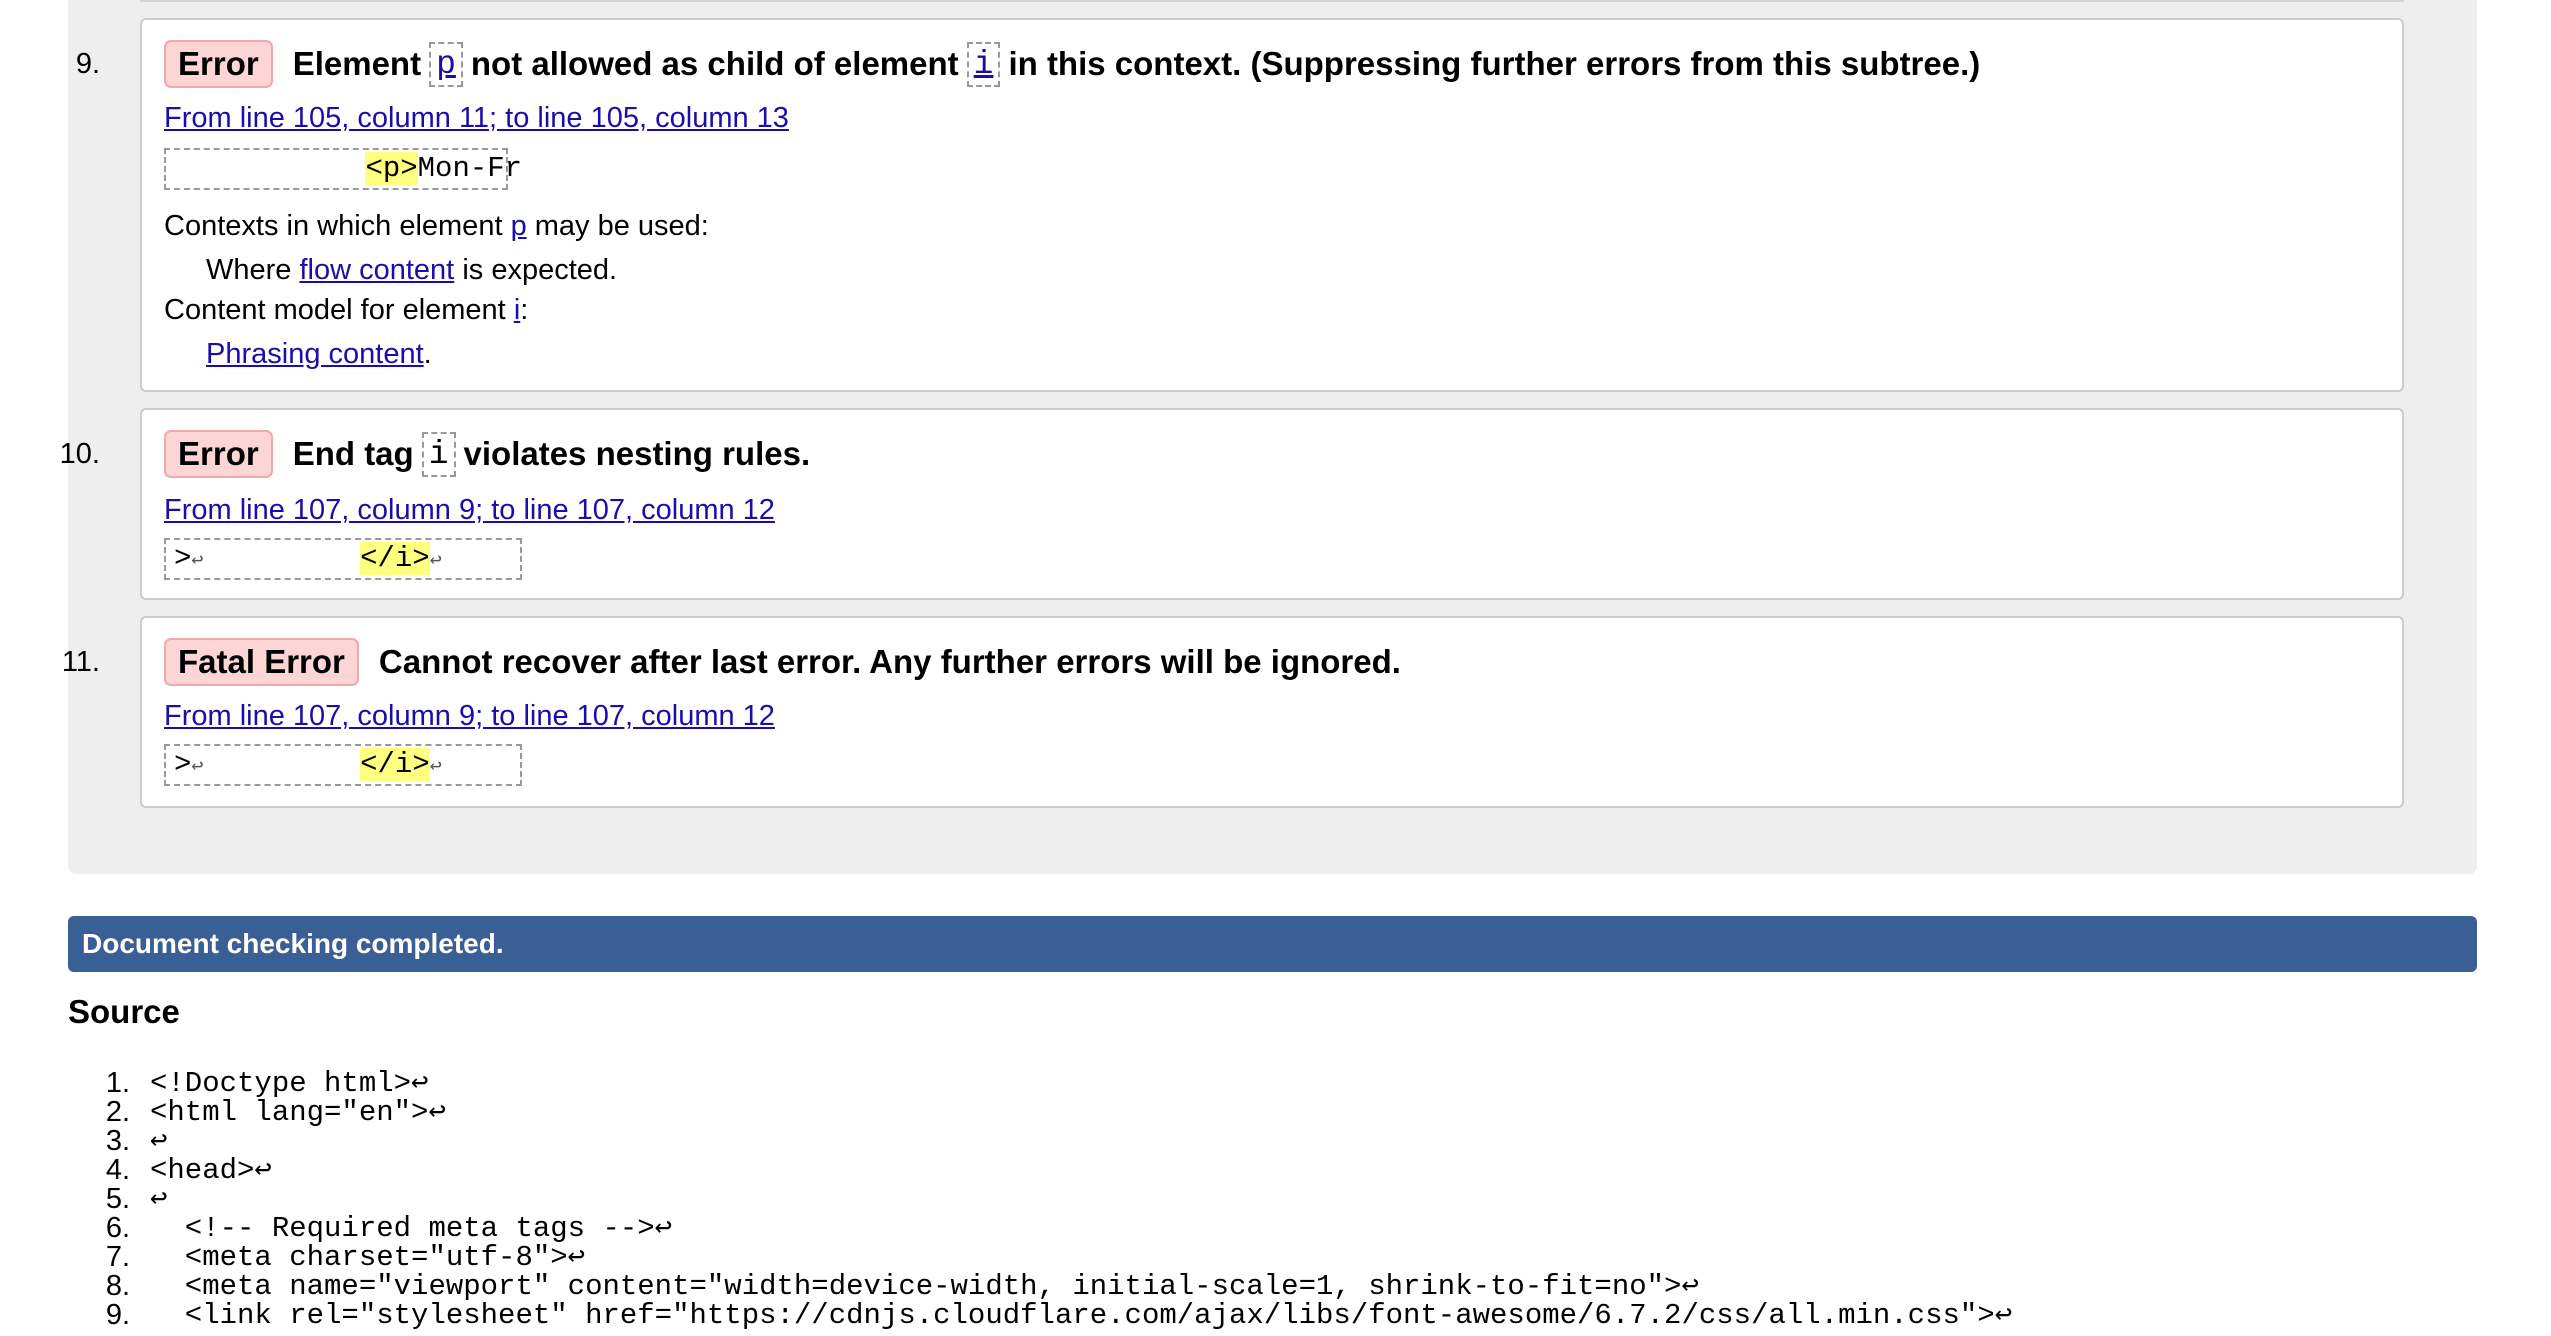 The image size is (2551, 1336). Describe the element at coordinates (1040, 1112) in the screenshot. I see `source-line: 2. <html lang="en">↩` at that location.